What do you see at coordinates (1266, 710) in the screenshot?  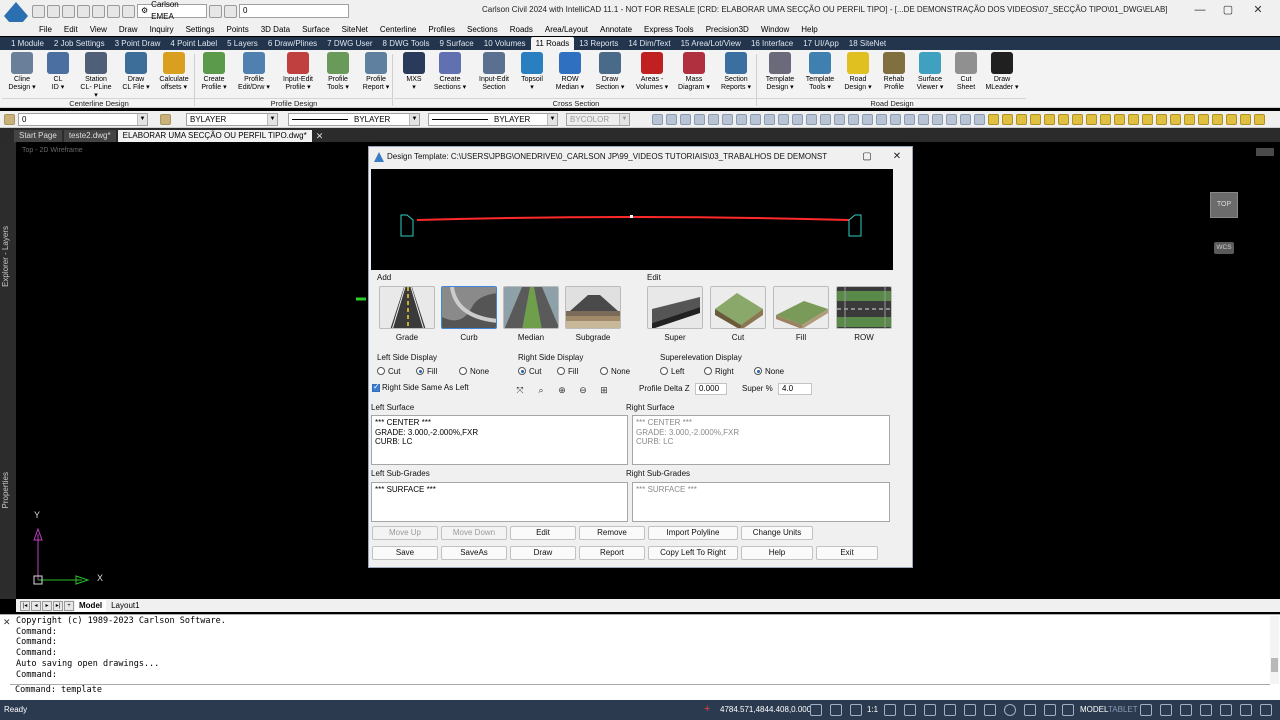 I see `customize-icon` at bounding box center [1266, 710].